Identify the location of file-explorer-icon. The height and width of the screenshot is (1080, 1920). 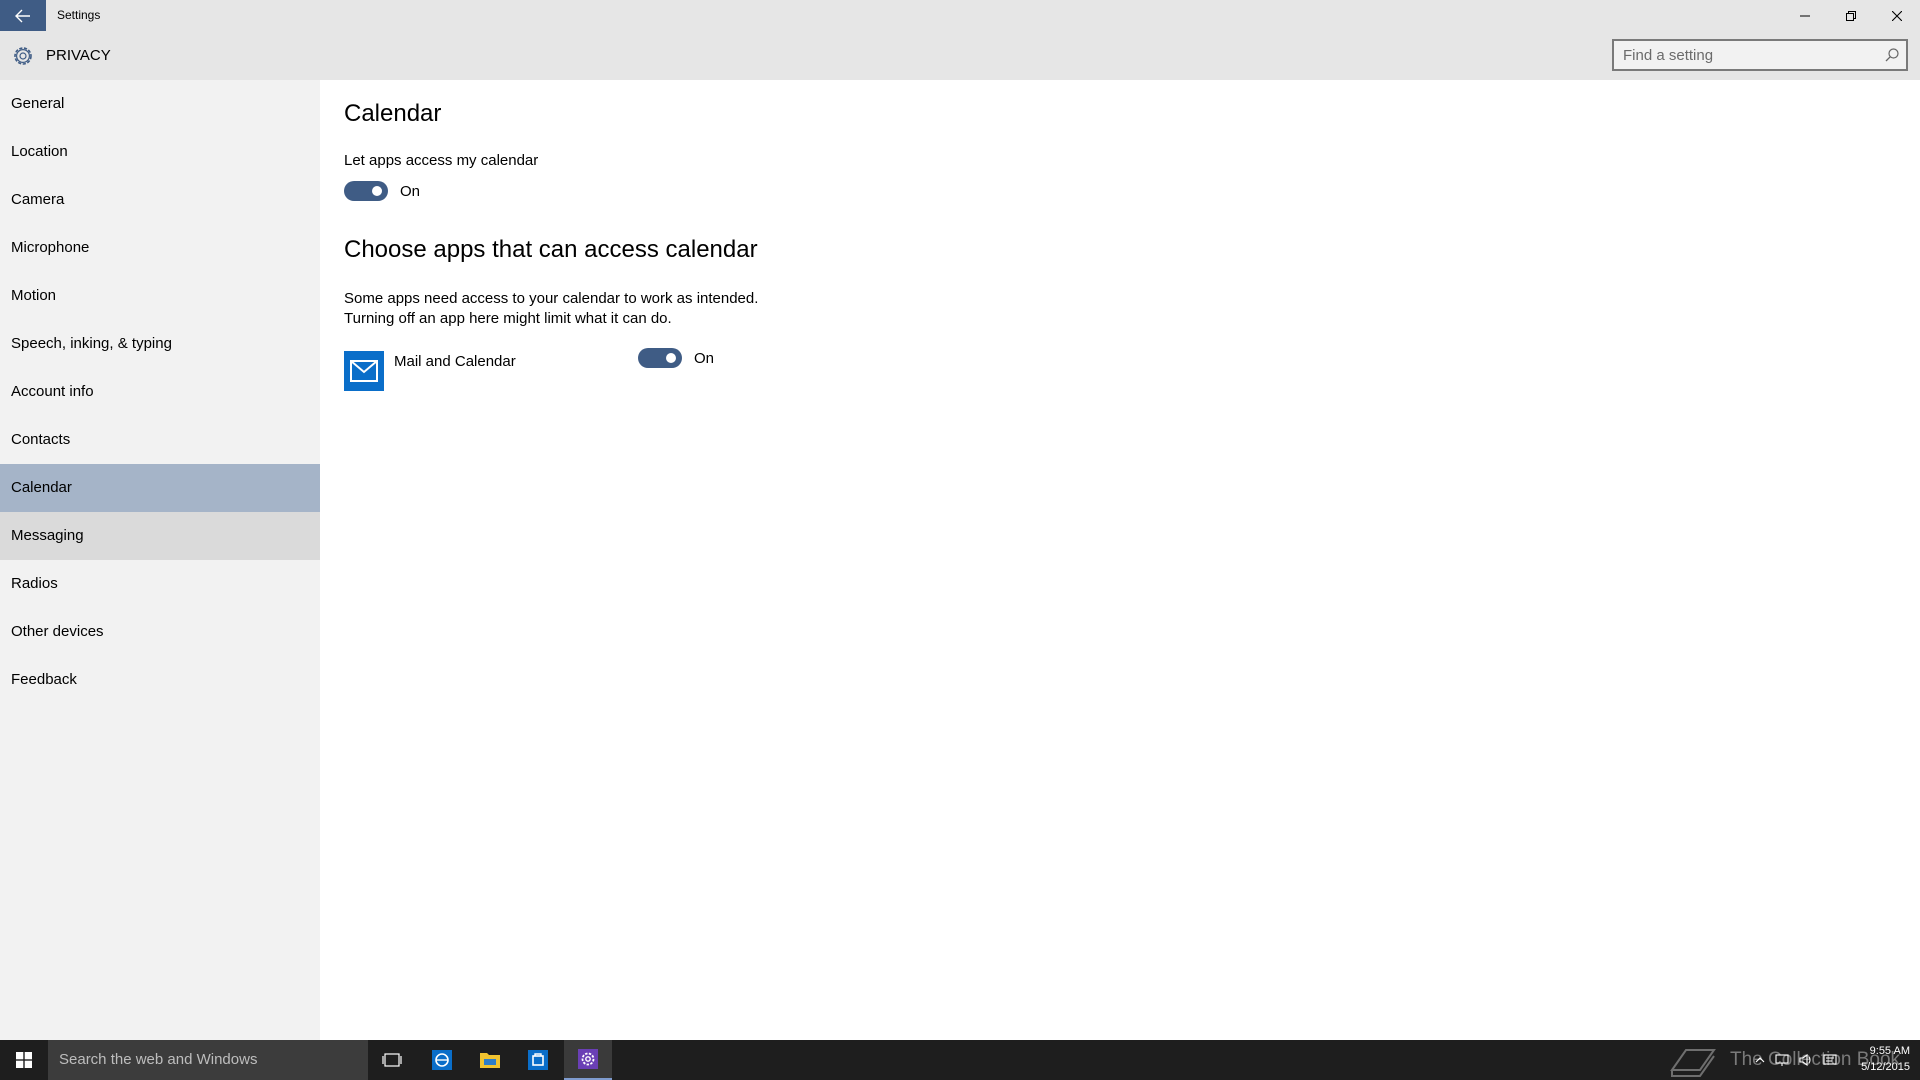
(490, 1060).